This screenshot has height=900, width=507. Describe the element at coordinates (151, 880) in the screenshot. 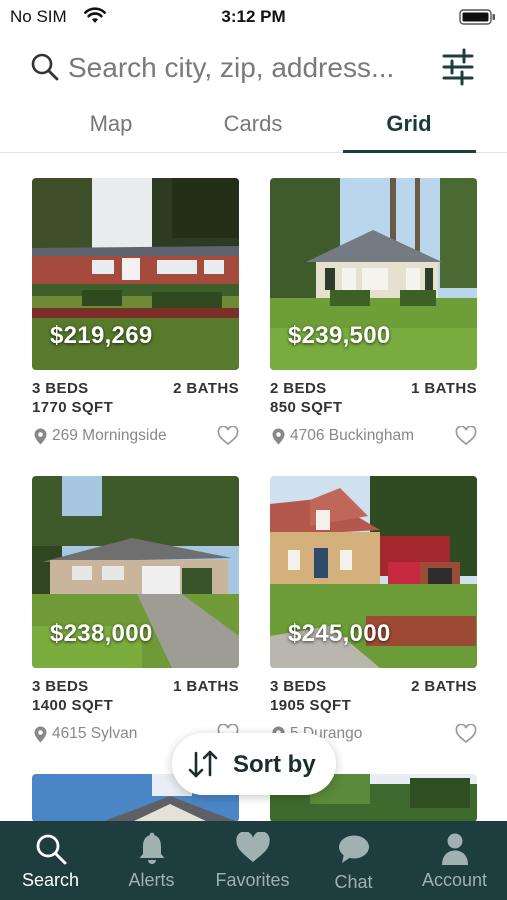

I see `tab-alerts-label: Alerts` at that location.